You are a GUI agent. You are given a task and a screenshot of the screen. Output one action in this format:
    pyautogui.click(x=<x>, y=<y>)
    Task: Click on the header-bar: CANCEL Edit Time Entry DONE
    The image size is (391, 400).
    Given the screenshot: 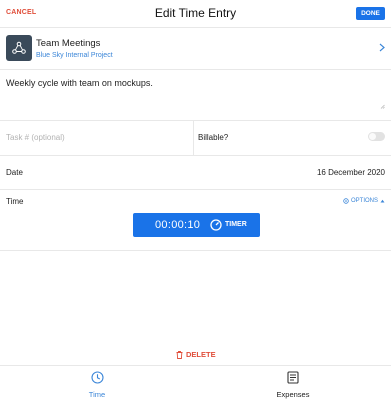 What is the action you would take?
    pyautogui.click(x=195, y=13)
    